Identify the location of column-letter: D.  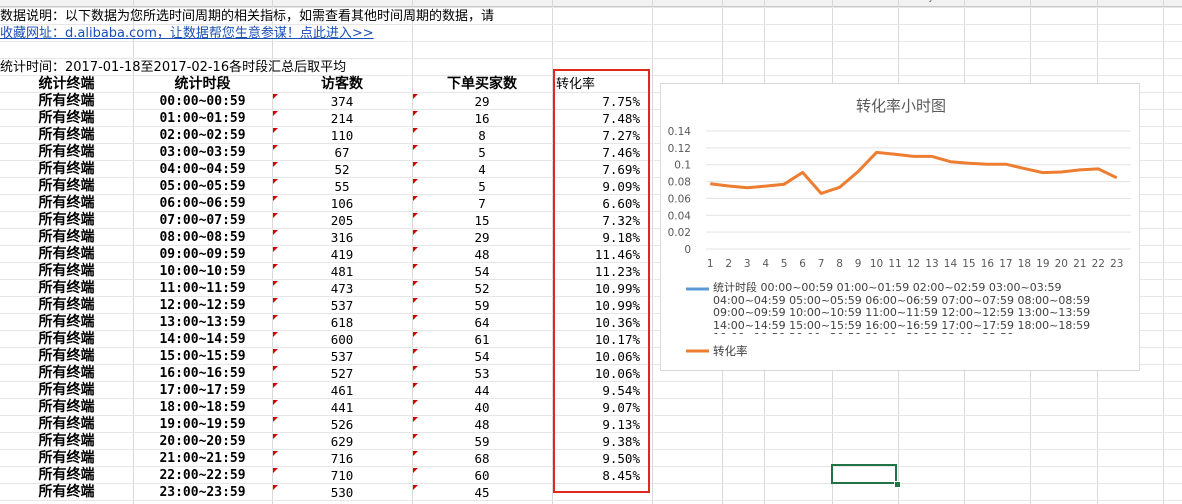
(482, 1).